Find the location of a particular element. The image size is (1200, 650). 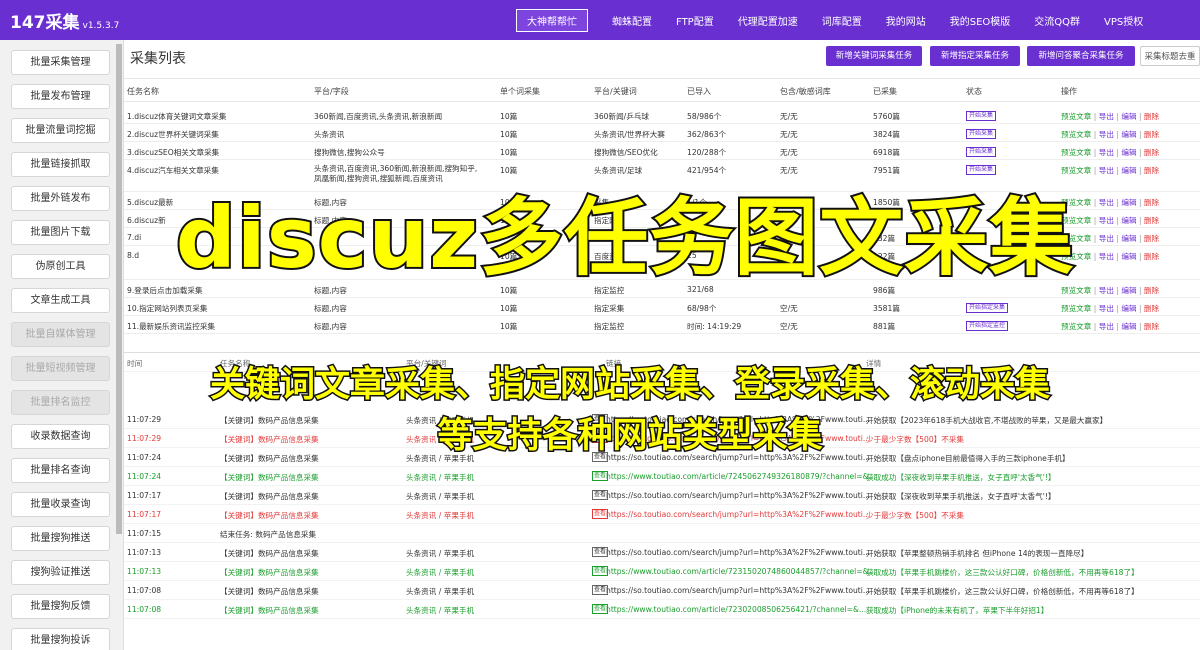

sidebar-item: 伪原创工具 is located at coordinates (60, 266).